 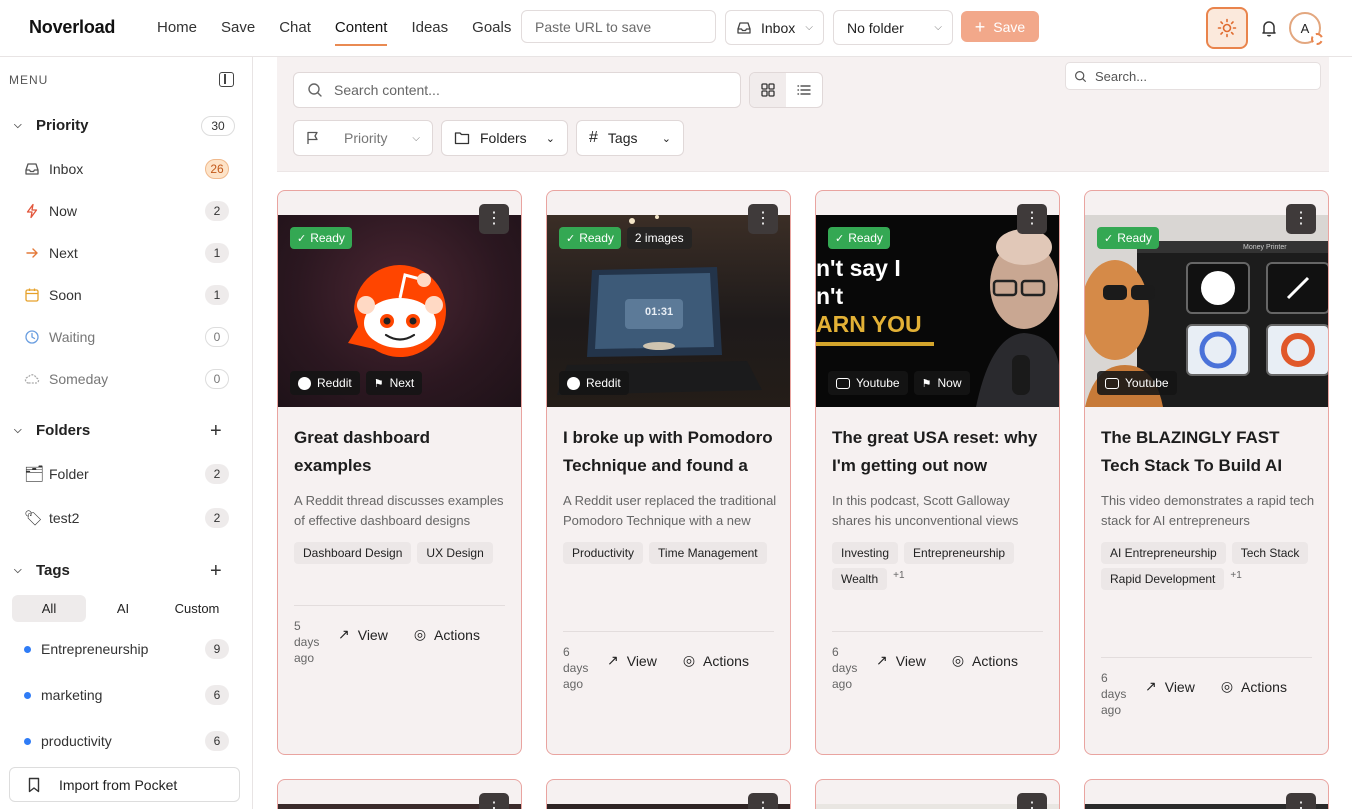 I want to click on target-icon: ◎, so click(x=1227, y=686).